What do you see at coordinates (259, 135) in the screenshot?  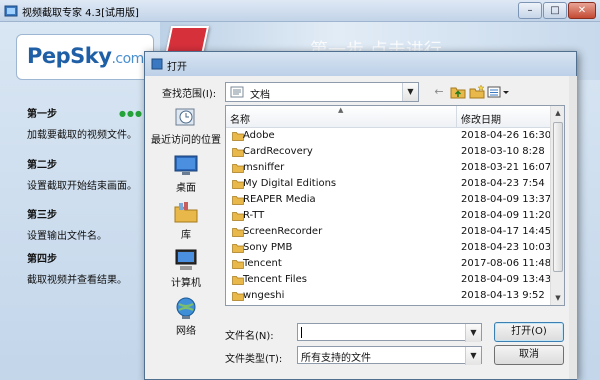 I see `file-name: Adobe` at bounding box center [259, 135].